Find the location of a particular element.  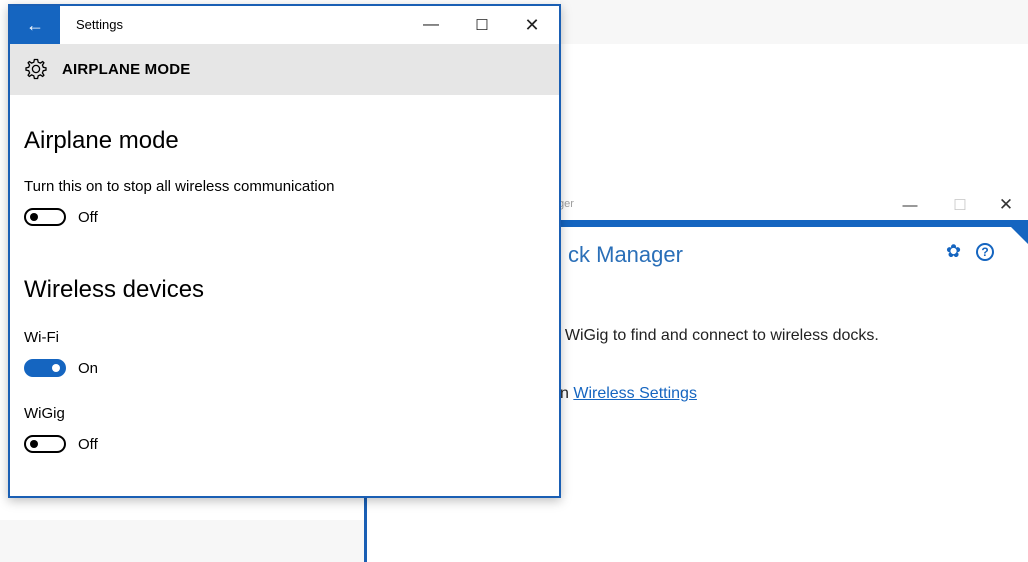

minimize-button: — is located at coordinates (431, 25).